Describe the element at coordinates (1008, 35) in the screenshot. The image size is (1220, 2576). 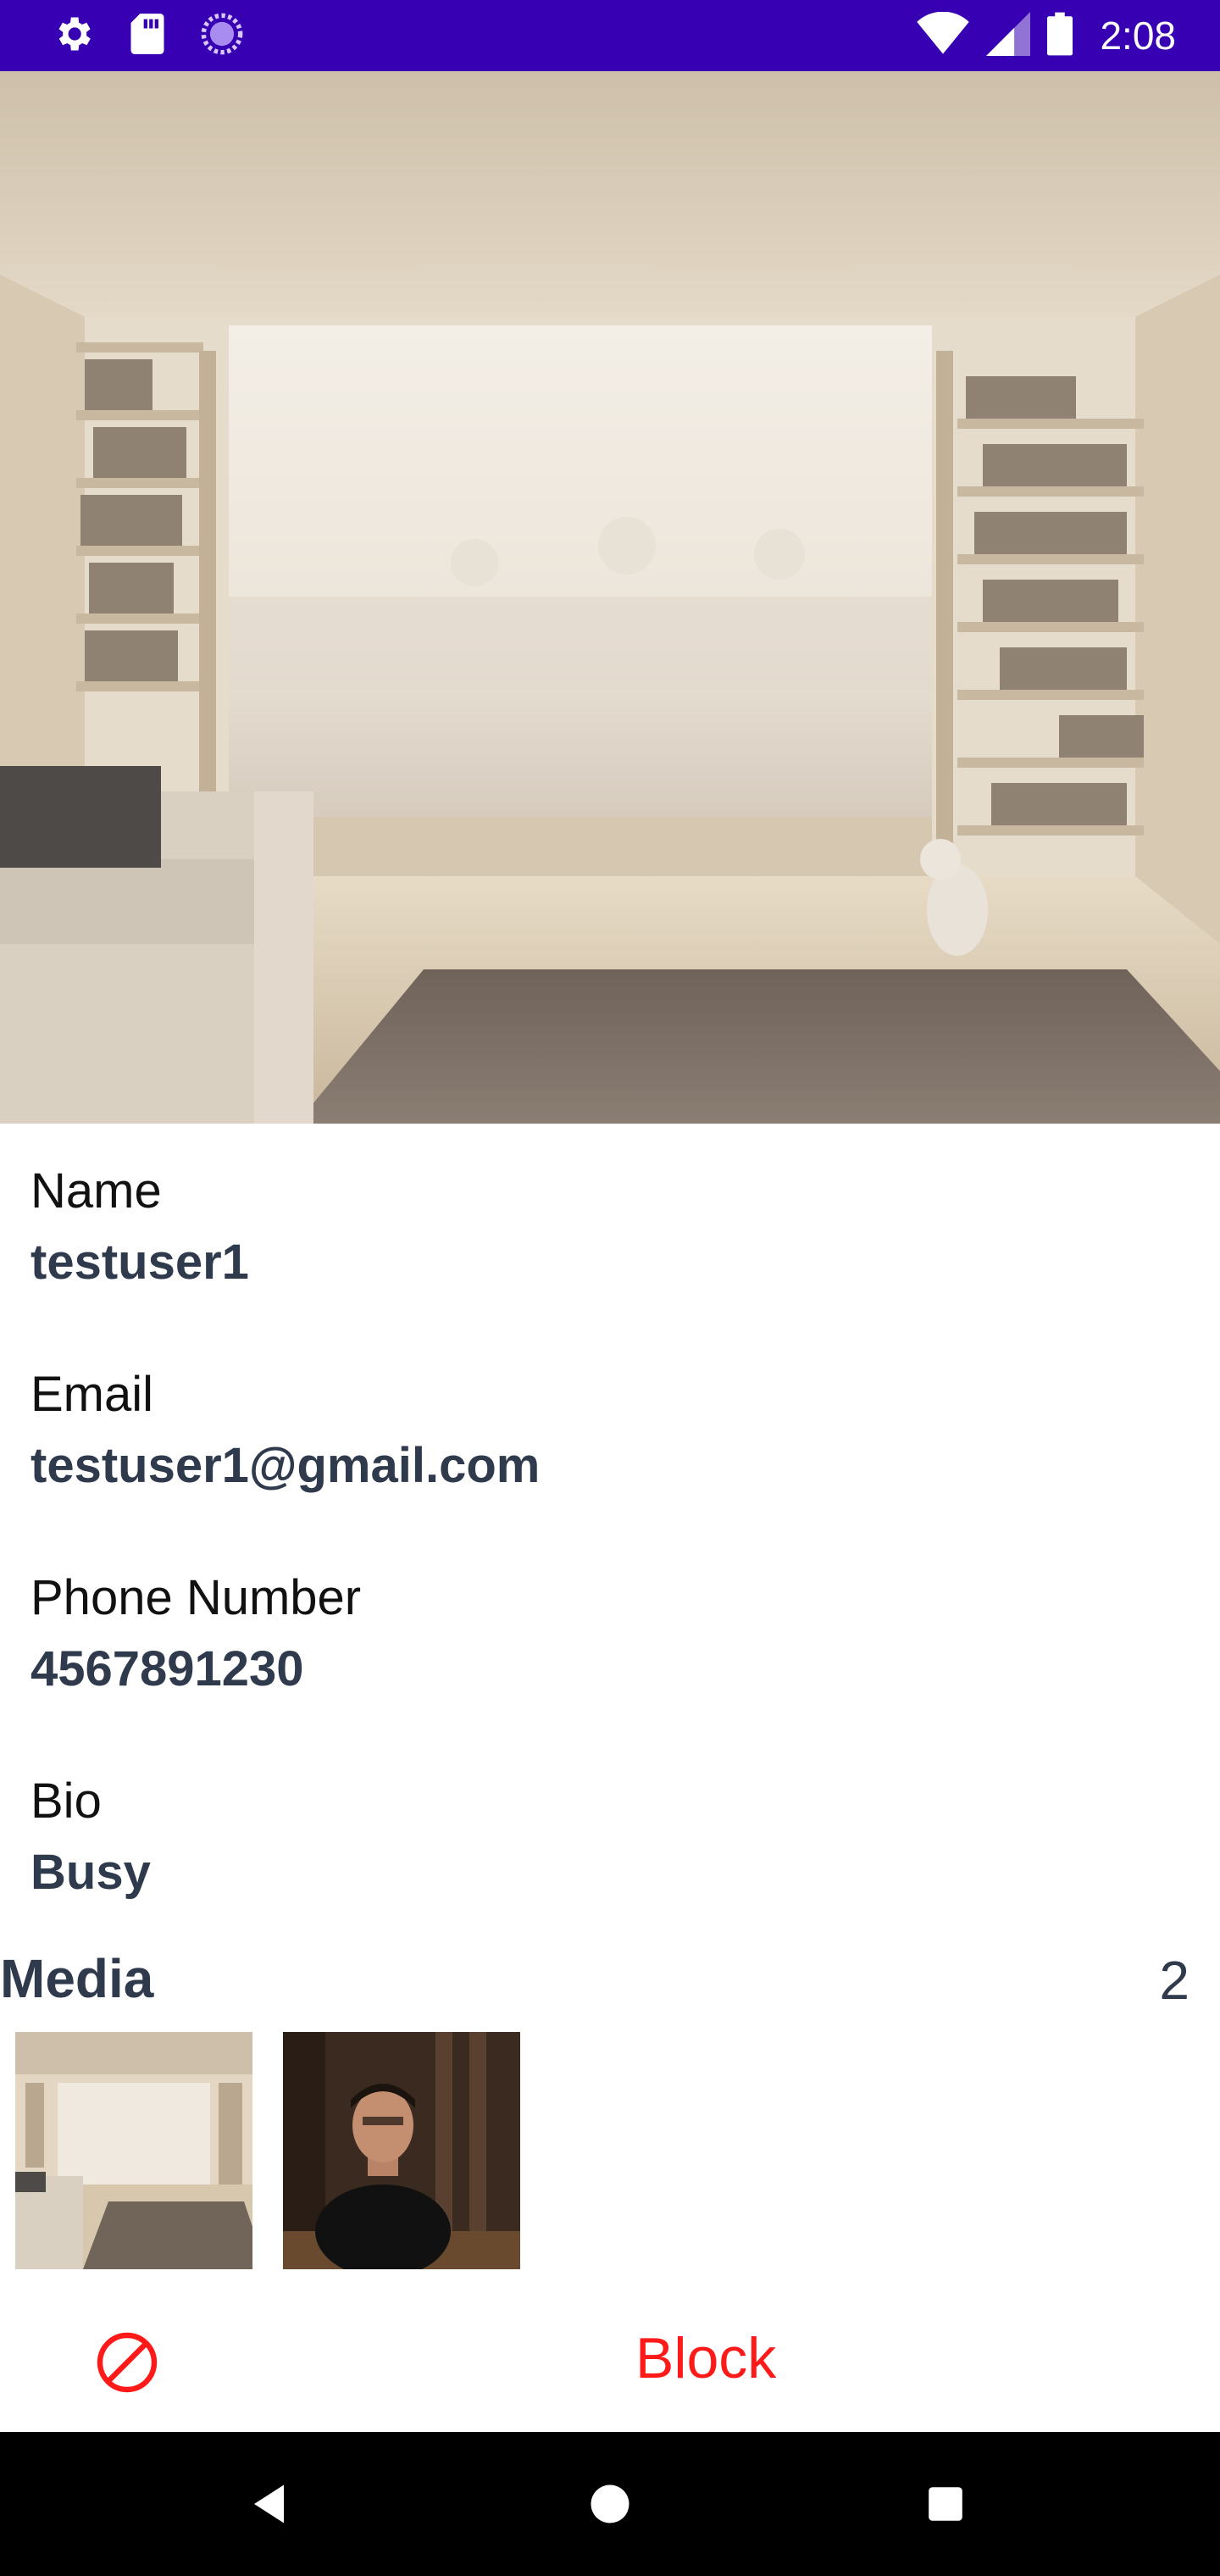
I see `cell-signal-icon` at that location.